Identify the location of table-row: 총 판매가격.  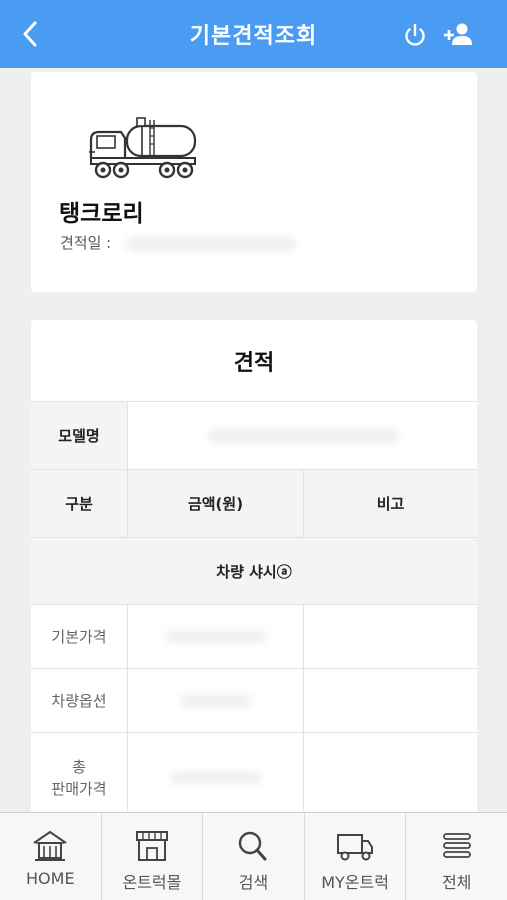
(254, 773).